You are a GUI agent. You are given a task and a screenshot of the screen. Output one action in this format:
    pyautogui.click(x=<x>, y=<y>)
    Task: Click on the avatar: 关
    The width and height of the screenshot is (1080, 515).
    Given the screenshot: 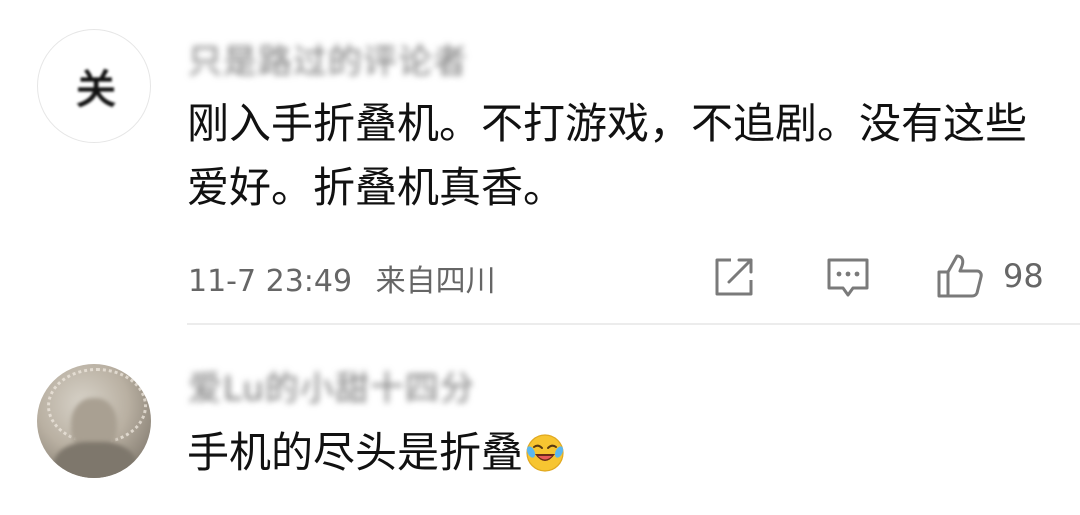 What is the action you would take?
    pyautogui.click(x=94, y=86)
    